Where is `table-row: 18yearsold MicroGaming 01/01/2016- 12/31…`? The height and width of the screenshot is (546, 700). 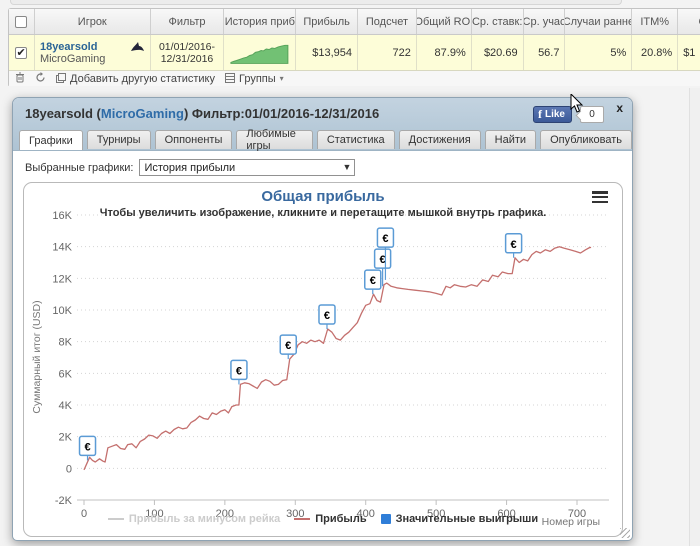
table-row: 18yearsold MicroGaming 01/01/2016- 12/31… is located at coordinates (354, 53).